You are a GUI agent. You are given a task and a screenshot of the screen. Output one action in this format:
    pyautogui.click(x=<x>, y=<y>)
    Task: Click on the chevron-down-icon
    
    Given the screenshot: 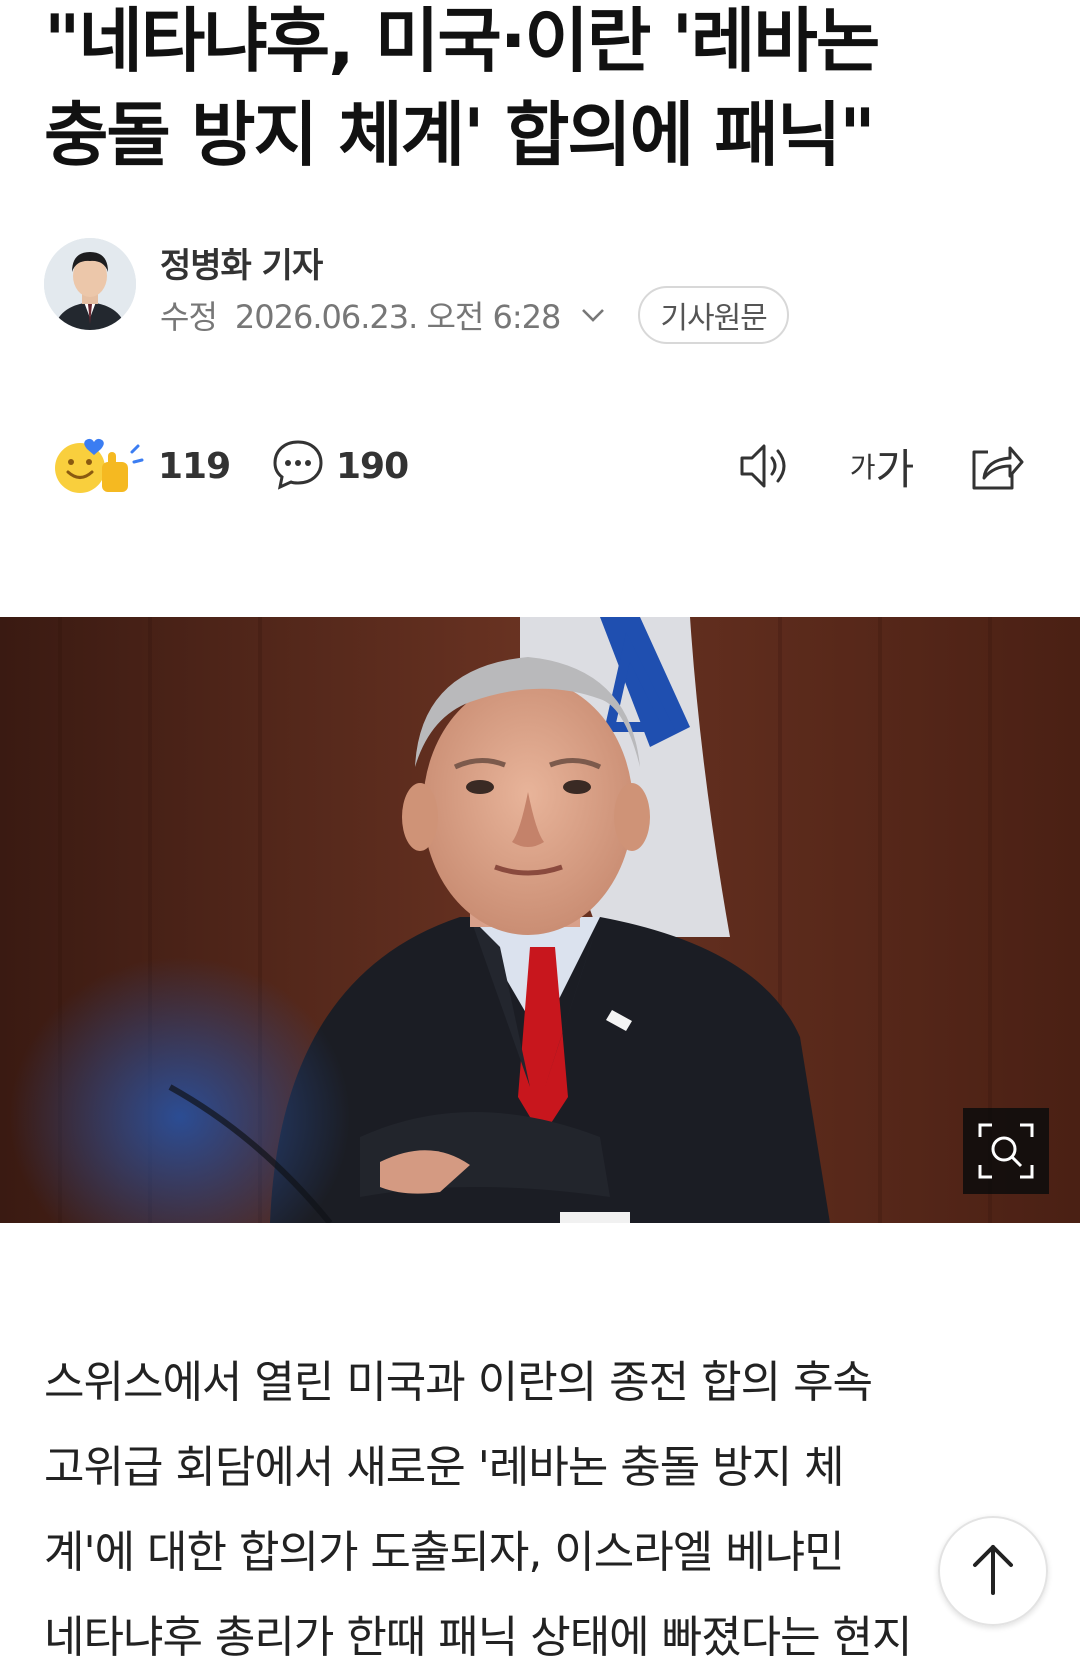 What is the action you would take?
    pyautogui.click(x=593, y=315)
    